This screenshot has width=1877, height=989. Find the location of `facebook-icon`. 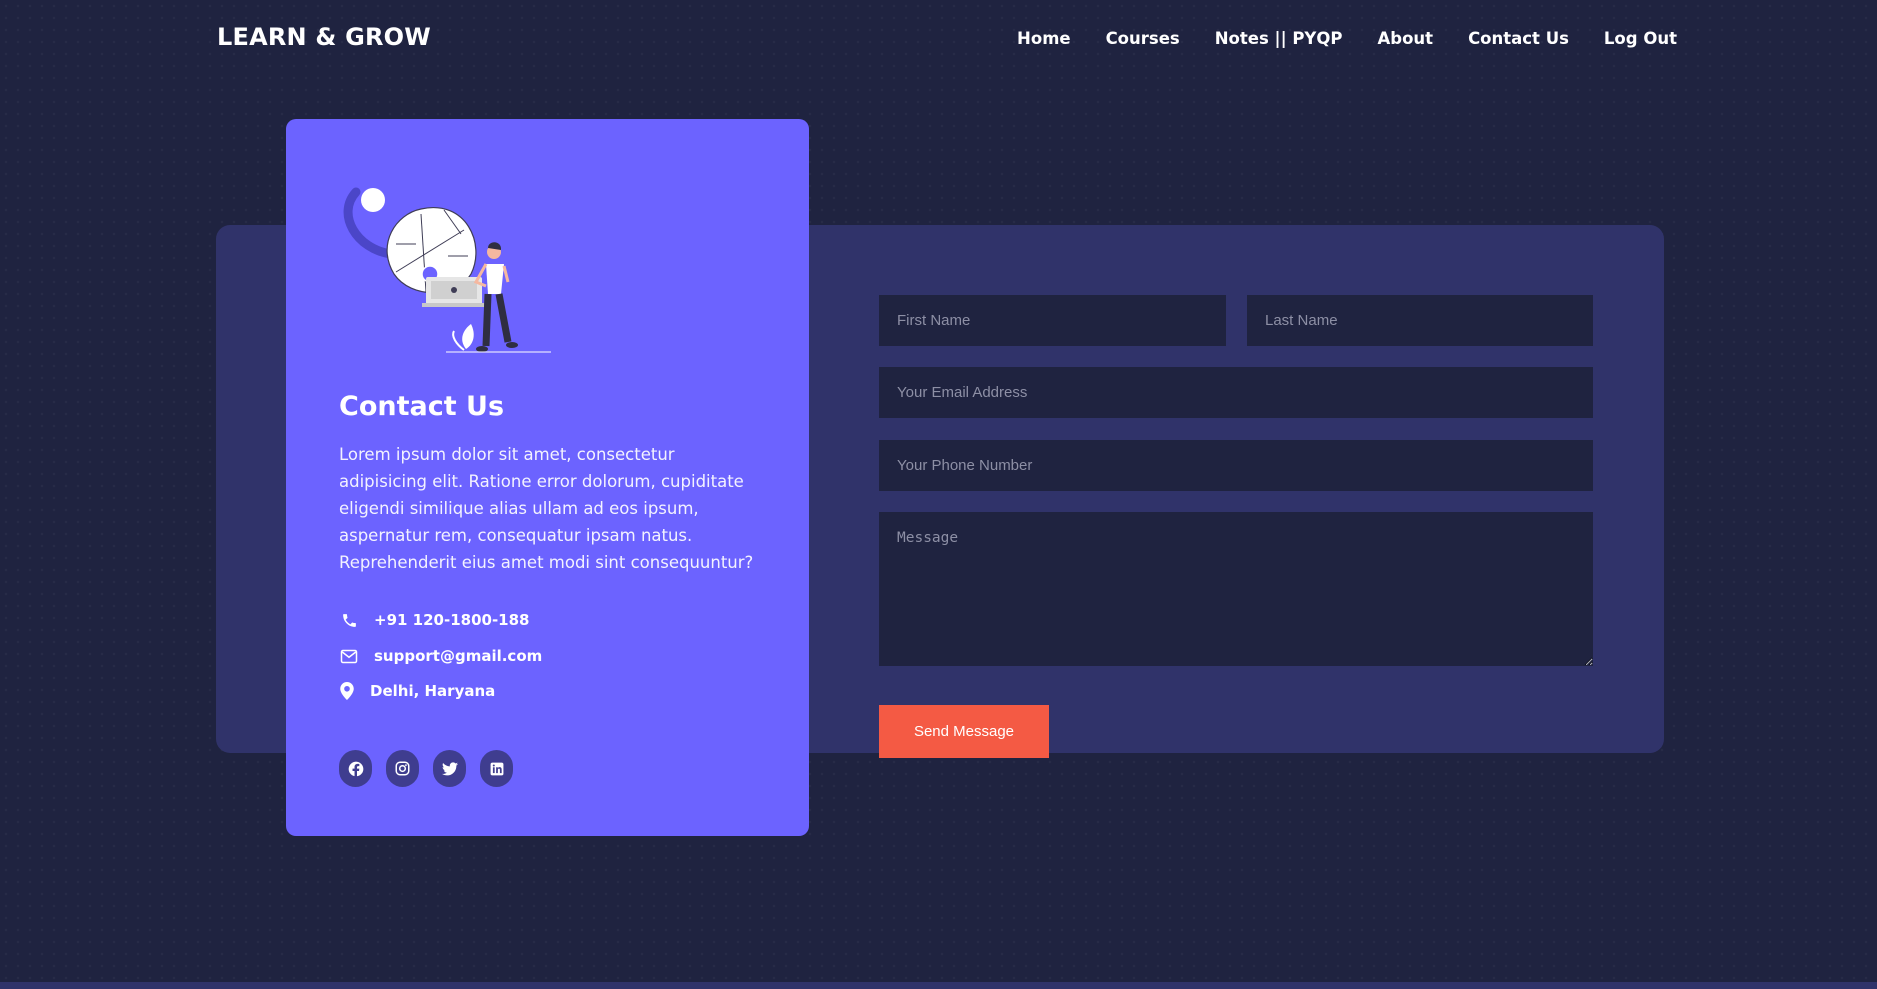

facebook-icon is located at coordinates (355, 768).